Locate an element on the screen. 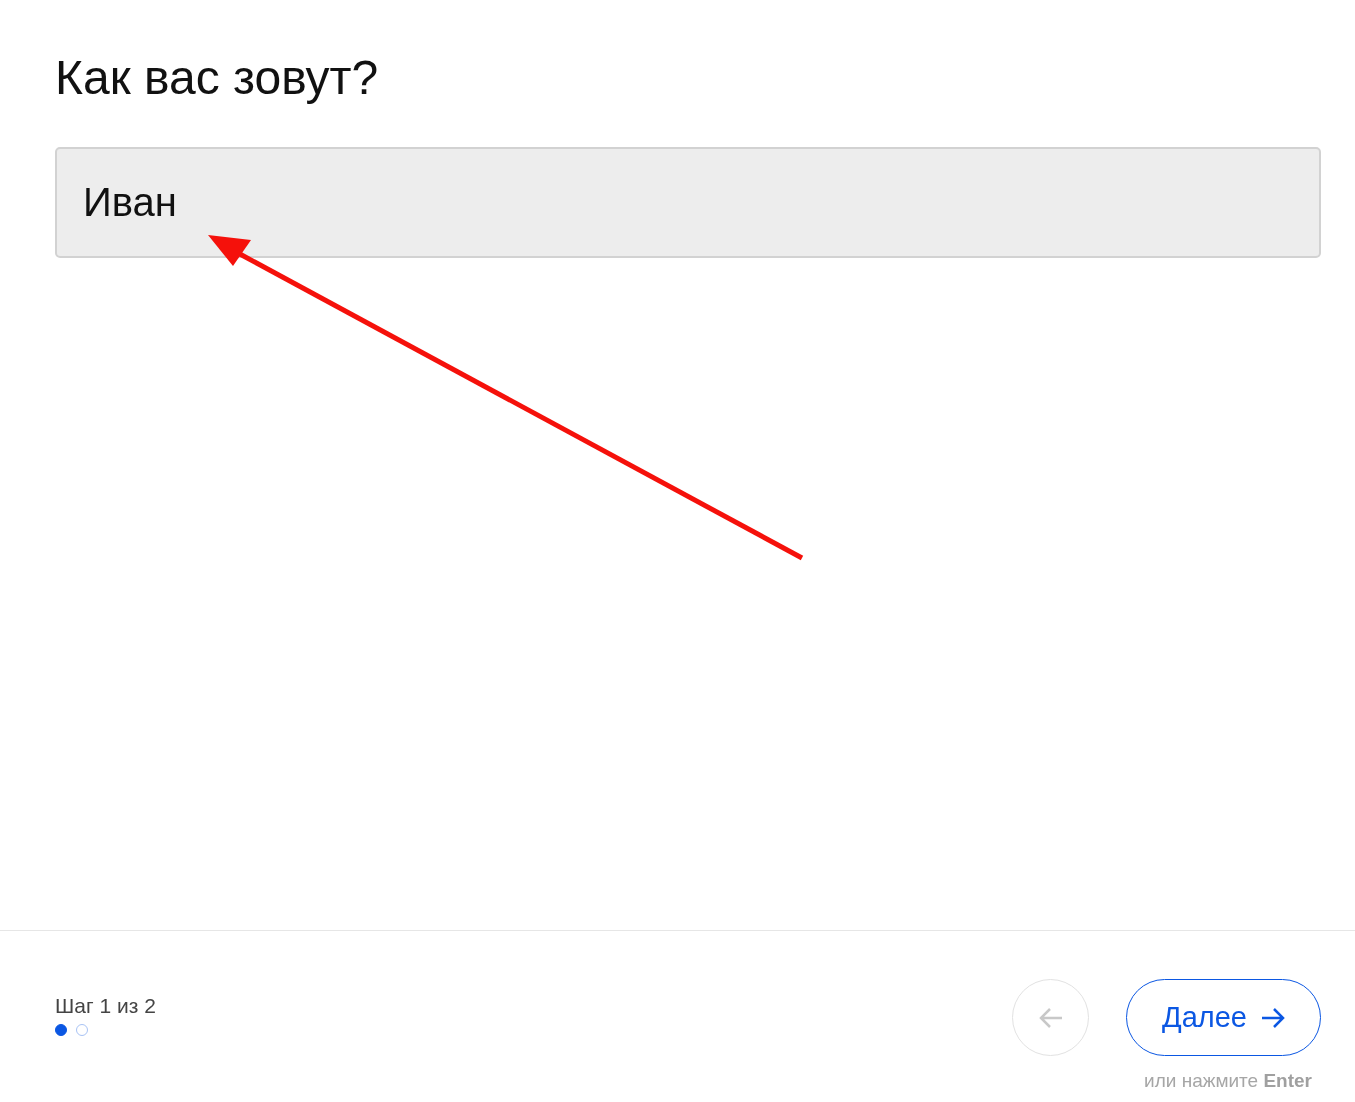 The width and height of the screenshot is (1355, 1102). enter-hint: или нажмите Enter is located at coordinates (1228, 1081).